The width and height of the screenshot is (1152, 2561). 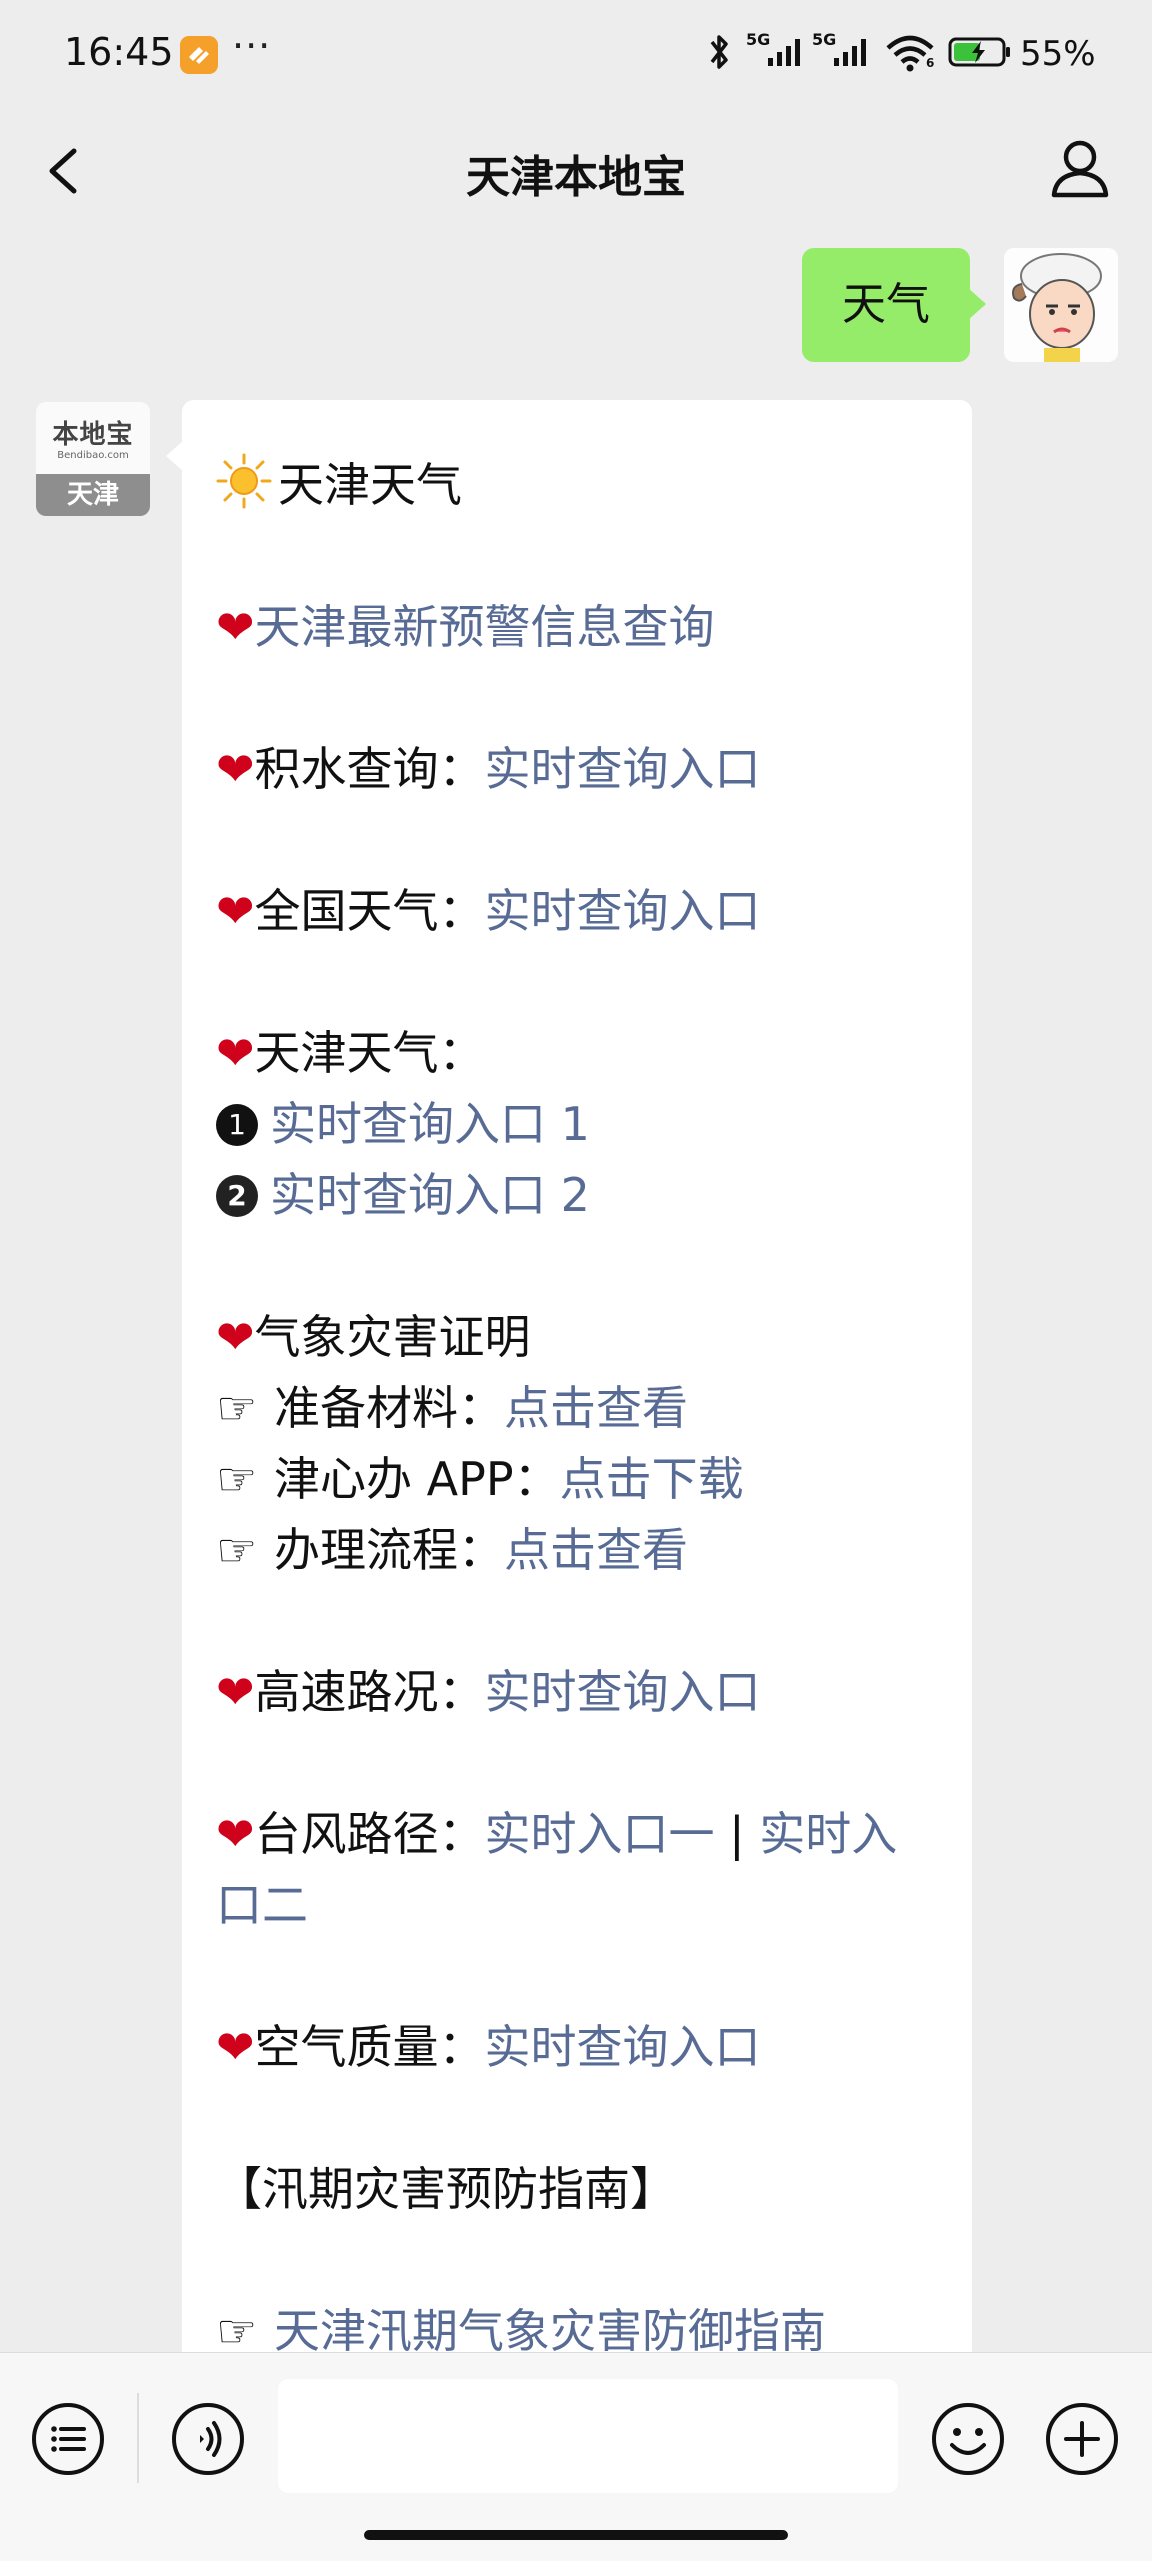 I want to click on materials-link: 点击查看, so click(x=596, y=1408).